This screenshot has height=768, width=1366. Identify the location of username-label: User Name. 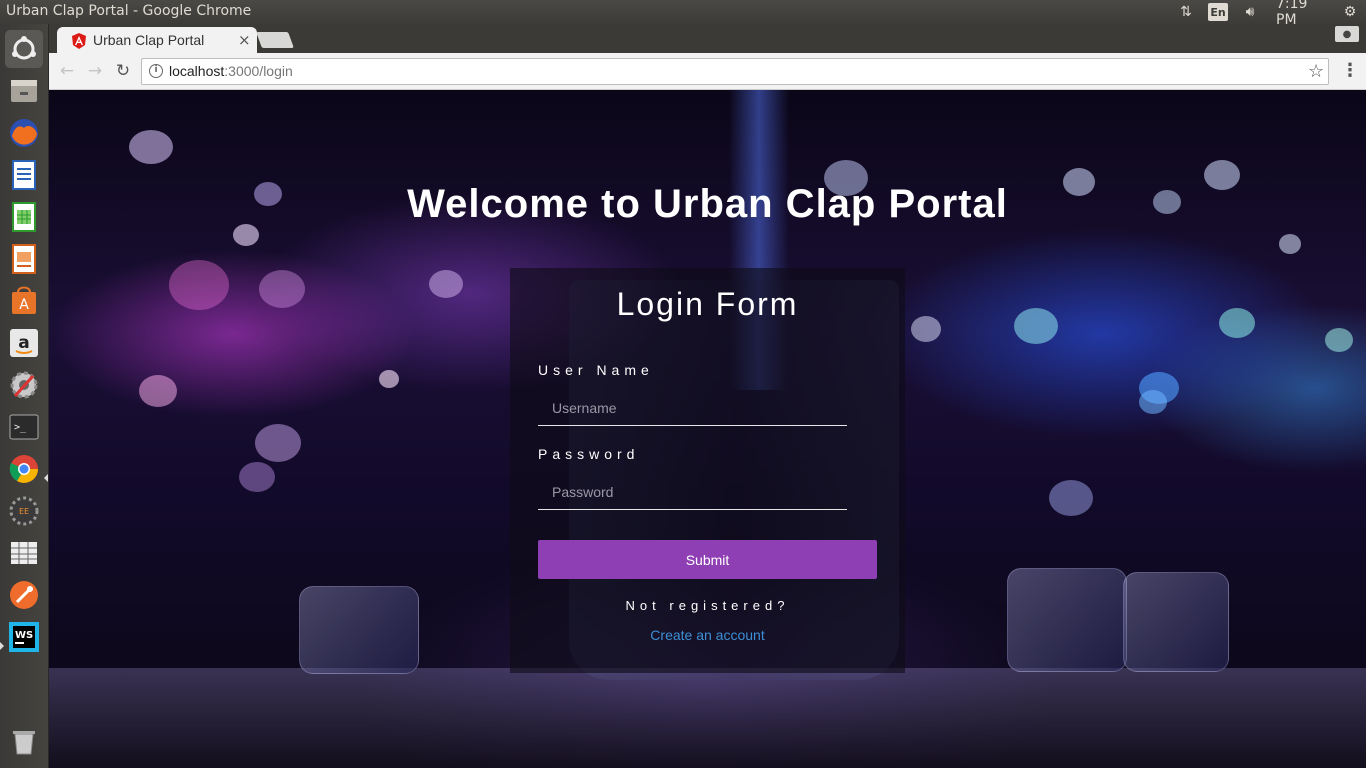
(596, 370).